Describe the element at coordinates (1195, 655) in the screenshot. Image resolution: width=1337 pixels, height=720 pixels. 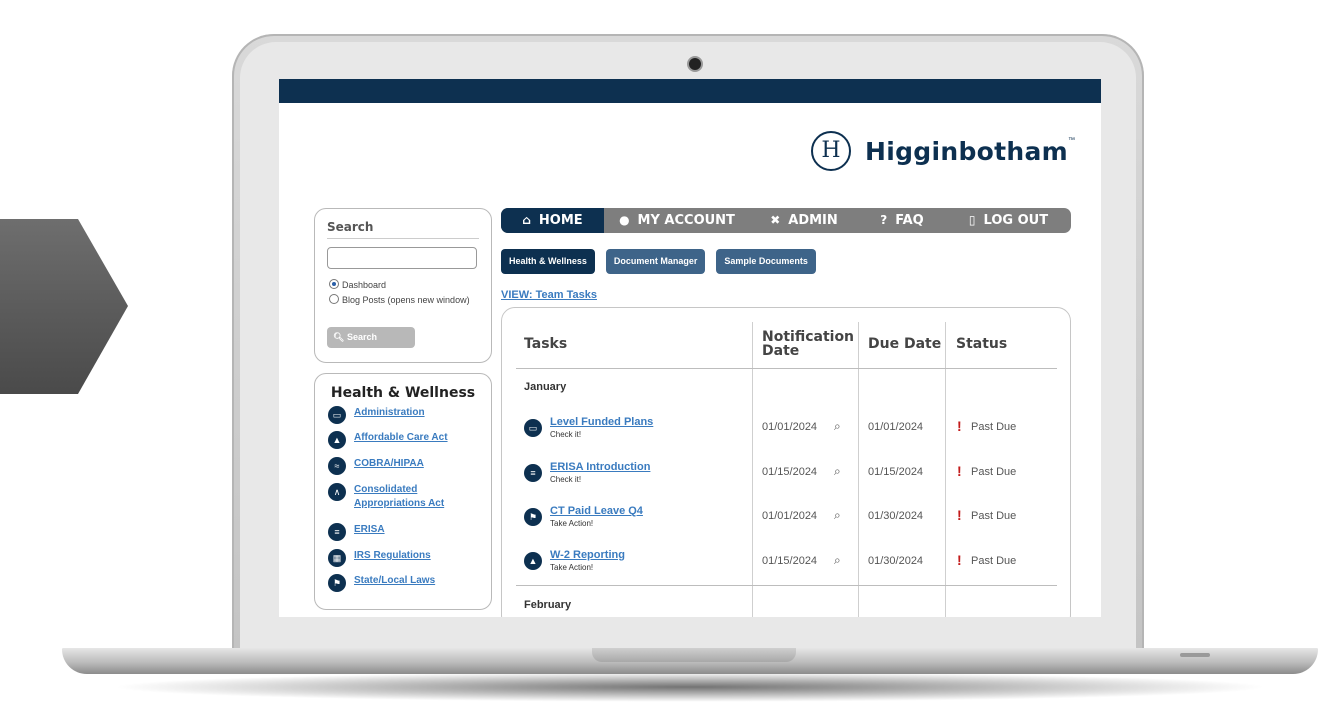
I see `laptop-port` at that location.